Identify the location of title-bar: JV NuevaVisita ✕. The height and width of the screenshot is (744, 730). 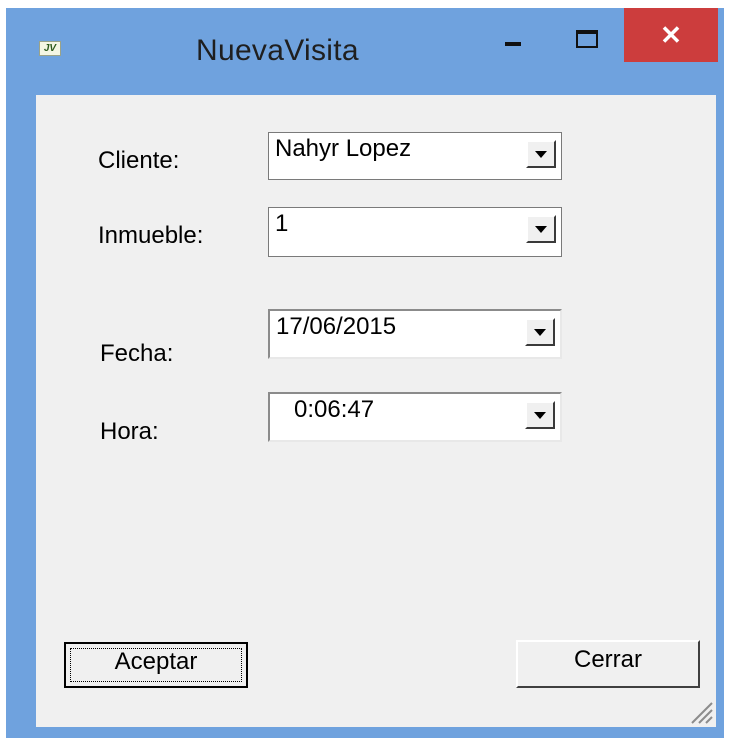
(365, 48).